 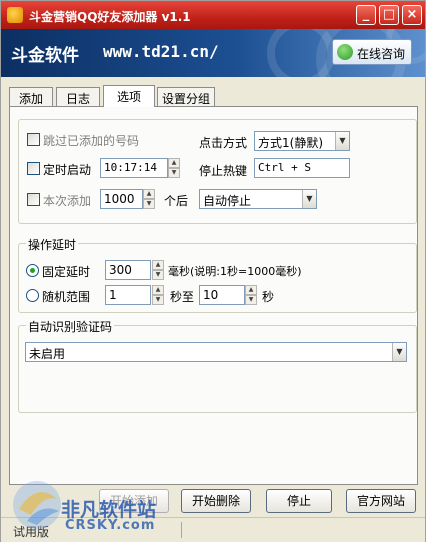 What do you see at coordinates (128, 295) in the screenshot?
I see `random-from-input: 1` at bounding box center [128, 295].